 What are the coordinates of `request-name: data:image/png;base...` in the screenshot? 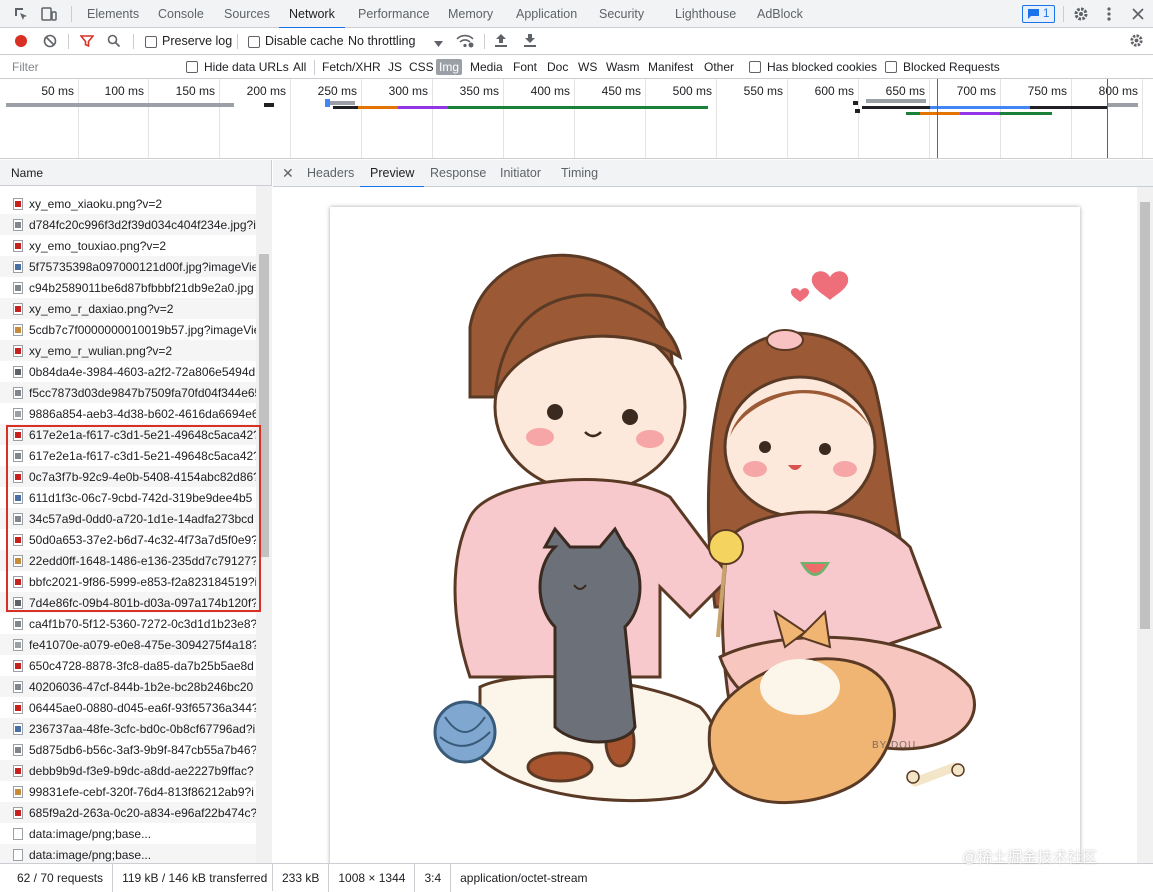 It's located at (90, 833).